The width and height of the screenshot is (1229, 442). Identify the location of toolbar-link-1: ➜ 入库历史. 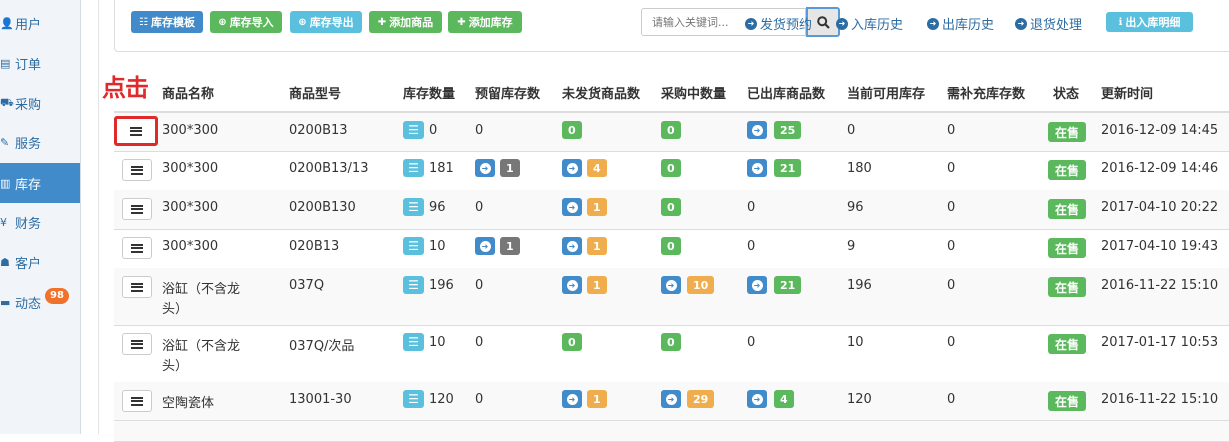
(869, 23).